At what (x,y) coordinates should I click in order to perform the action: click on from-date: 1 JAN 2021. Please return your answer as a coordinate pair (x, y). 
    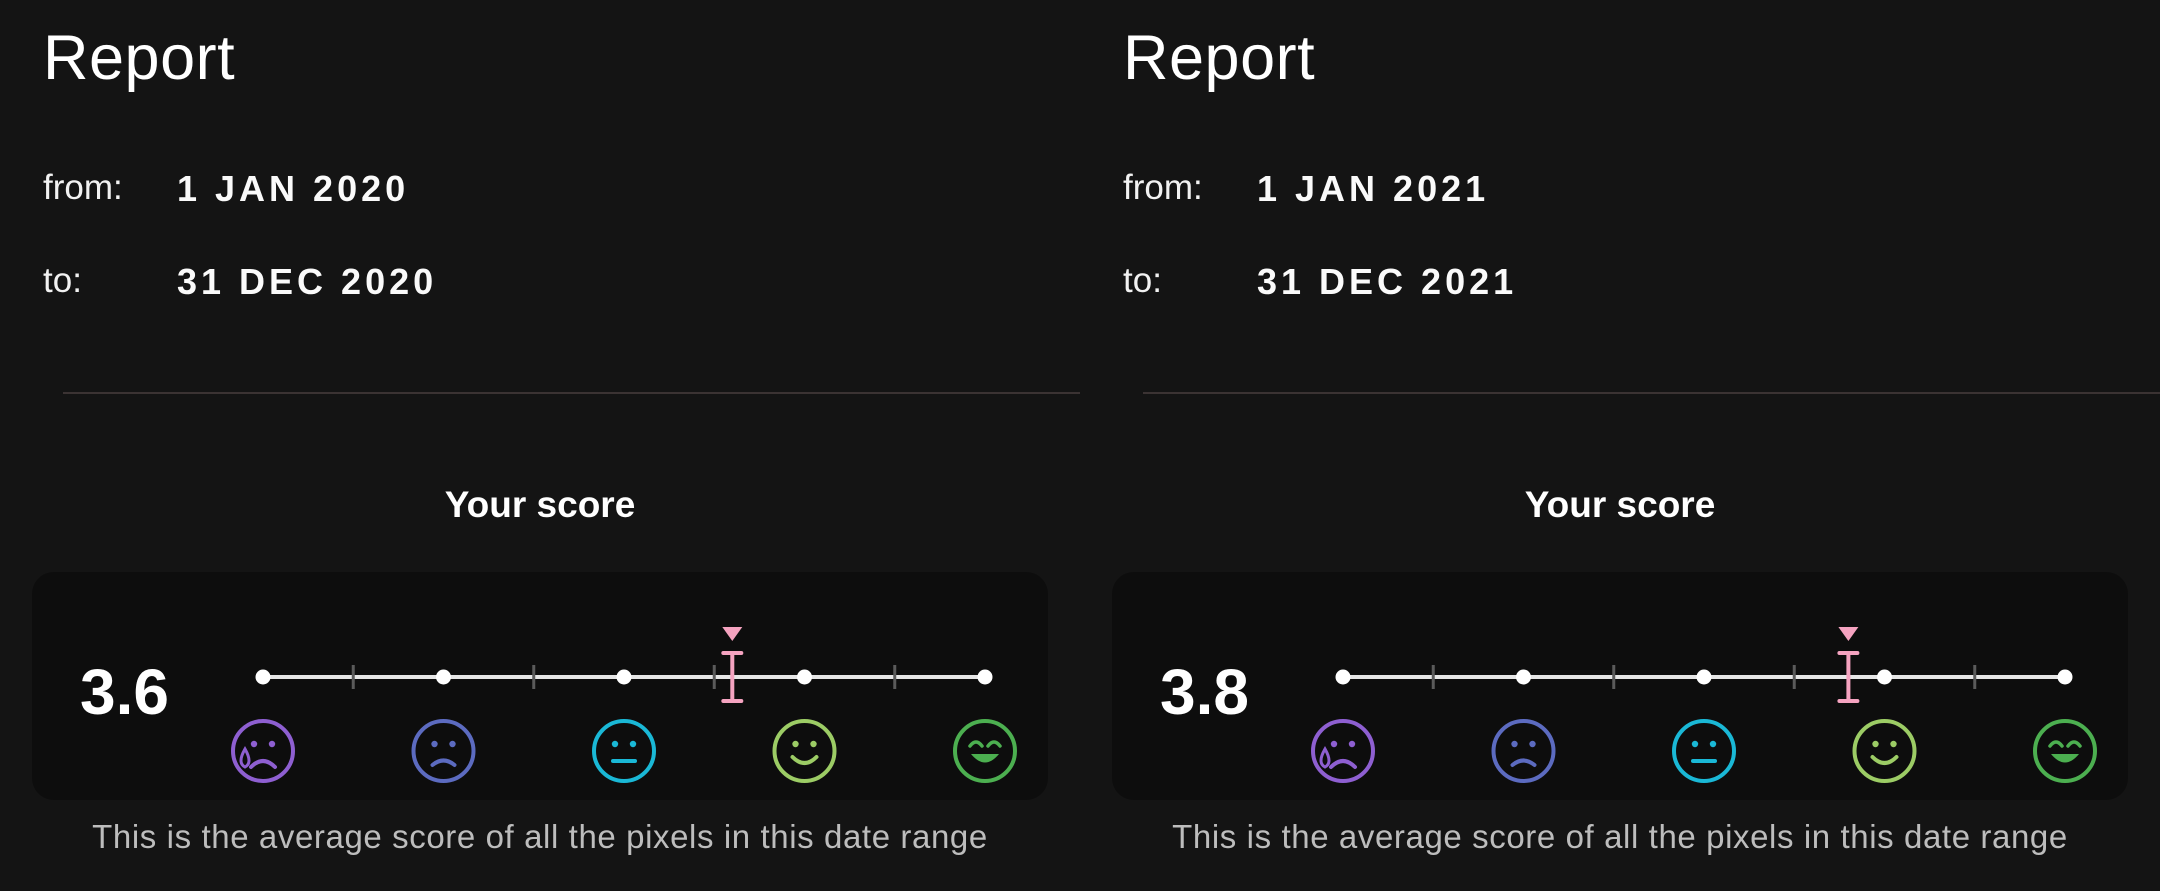
    Looking at the image, I should click on (1373, 189).